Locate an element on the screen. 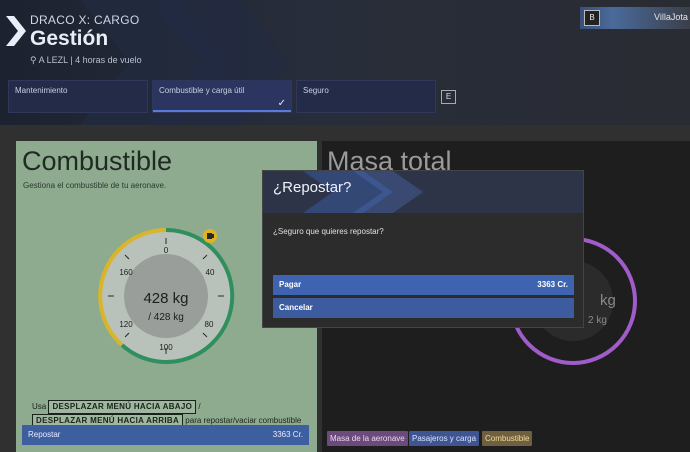 Image resolution: width=690 pixels, height=452 pixels. legend-passengers-cargo: Pasajeros y carga is located at coordinates (444, 438).